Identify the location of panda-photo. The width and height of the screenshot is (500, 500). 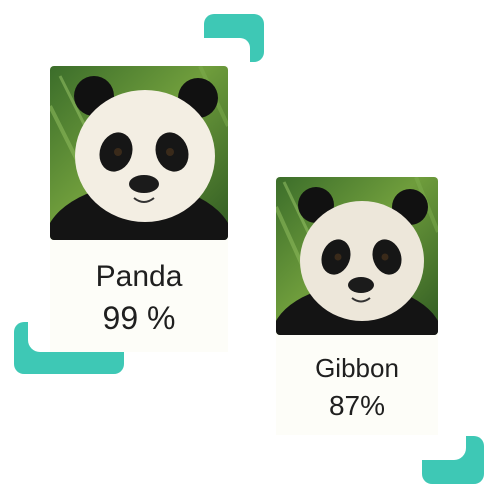
(139, 153).